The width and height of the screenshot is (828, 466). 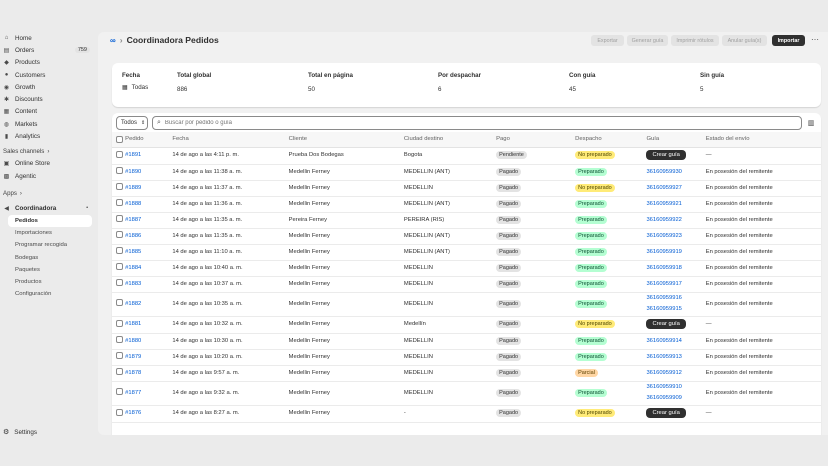 I want to click on guide-link: 36160959921, so click(x=675, y=204).